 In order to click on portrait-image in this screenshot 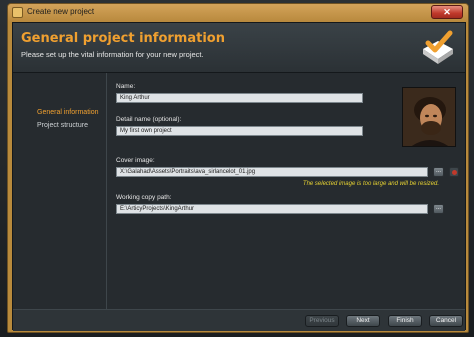, I will do `click(429, 117)`.